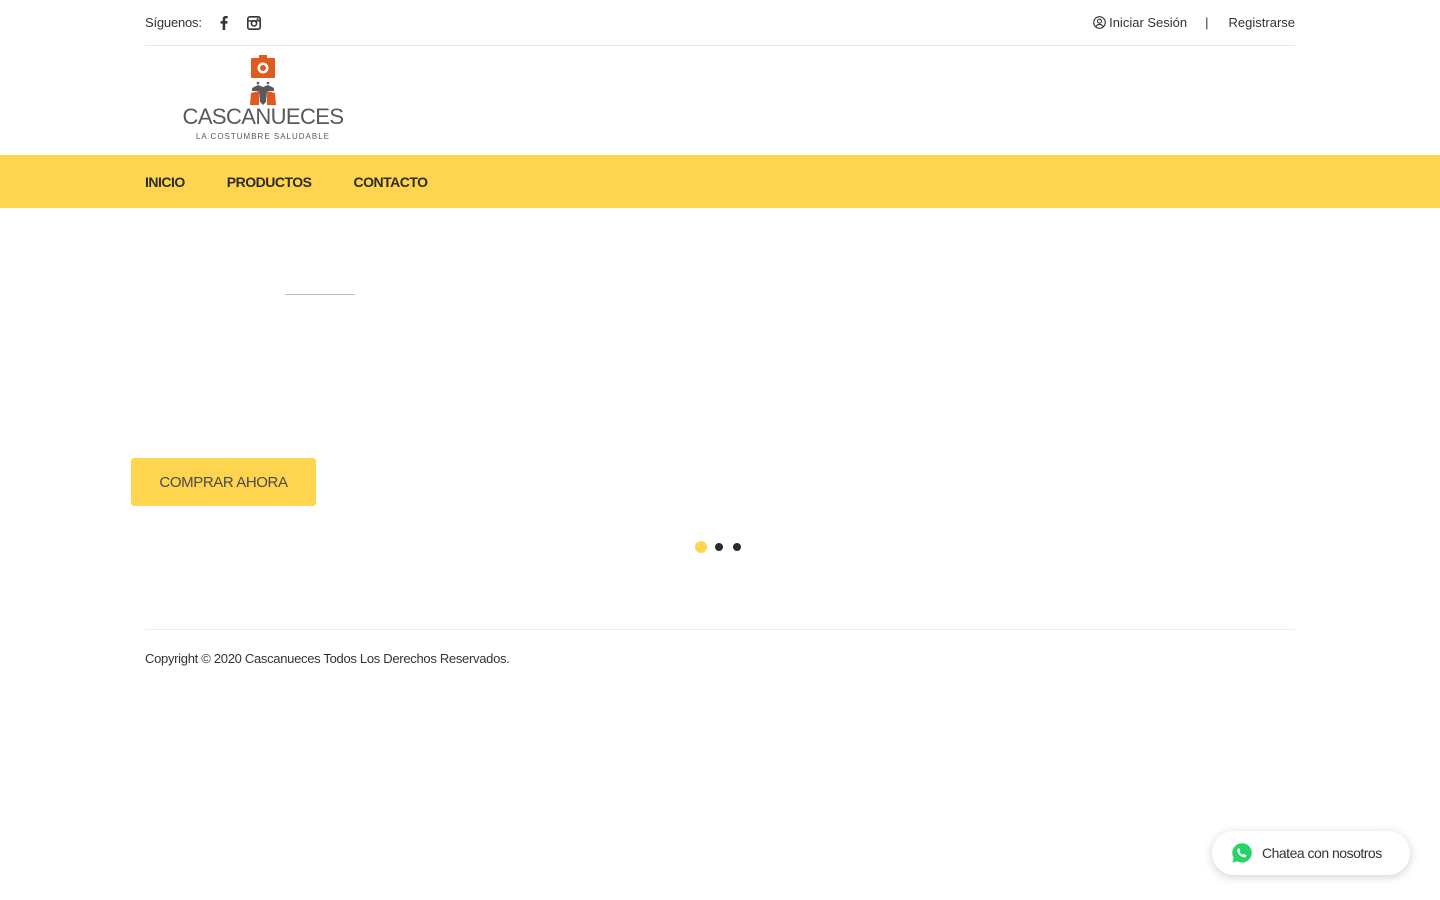  Describe the element at coordinates (263, 80) in the screenshot. I see `nutcracker-logo-icon` at that location.